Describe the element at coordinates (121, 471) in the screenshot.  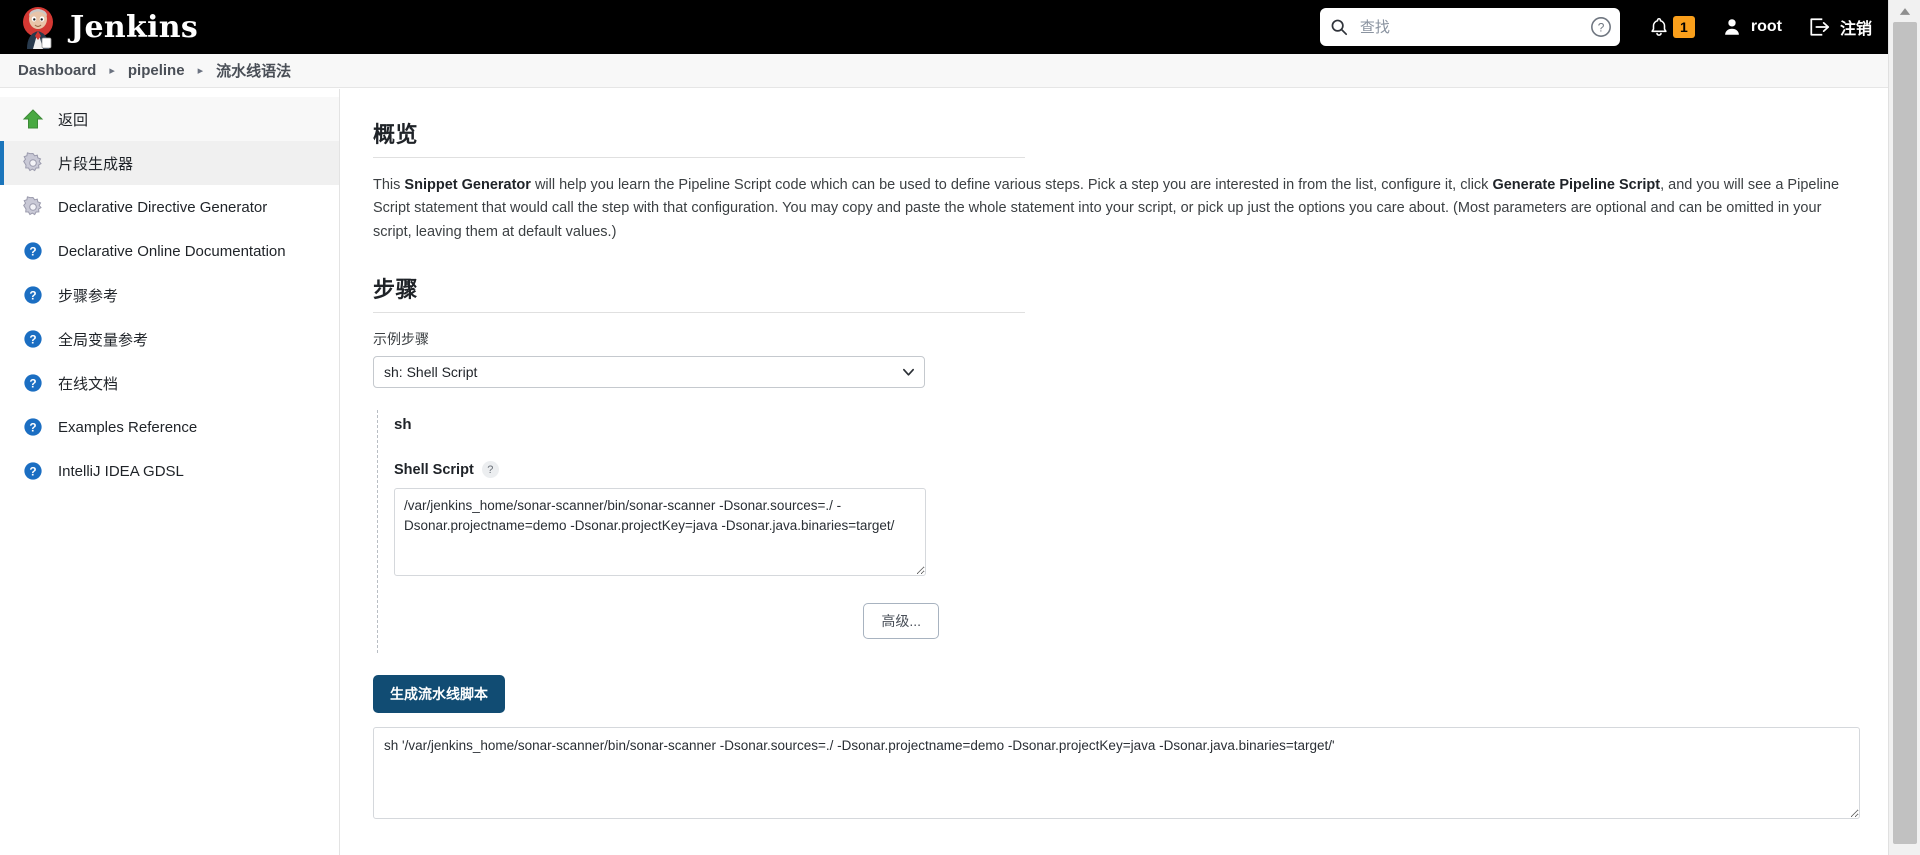
I see `sidebar-item-label: IntelliJ IDEA GDSL` at that location.